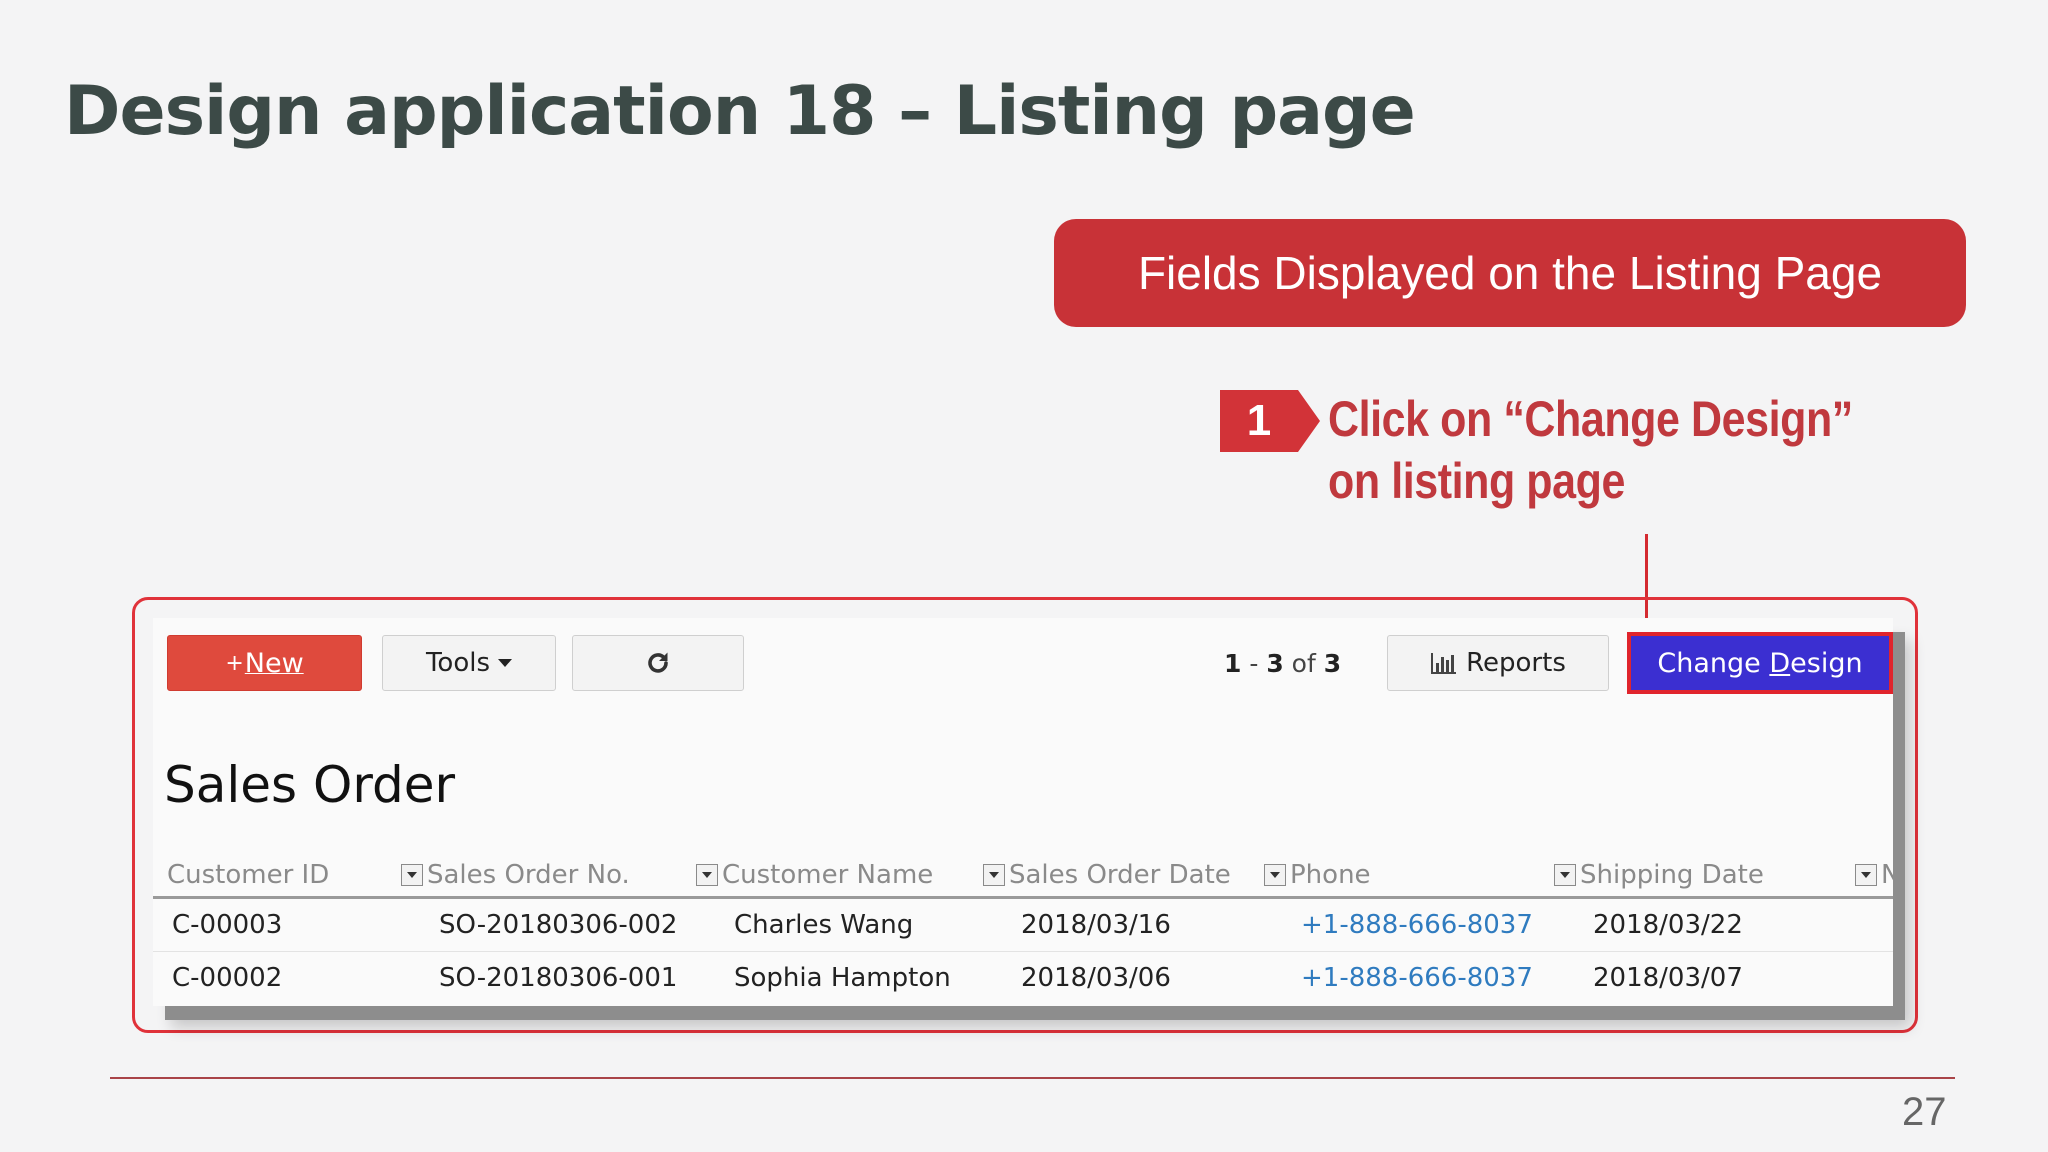 The image size is (2048, 1152). I want to click on pager-of: of, so click(1303, 663).